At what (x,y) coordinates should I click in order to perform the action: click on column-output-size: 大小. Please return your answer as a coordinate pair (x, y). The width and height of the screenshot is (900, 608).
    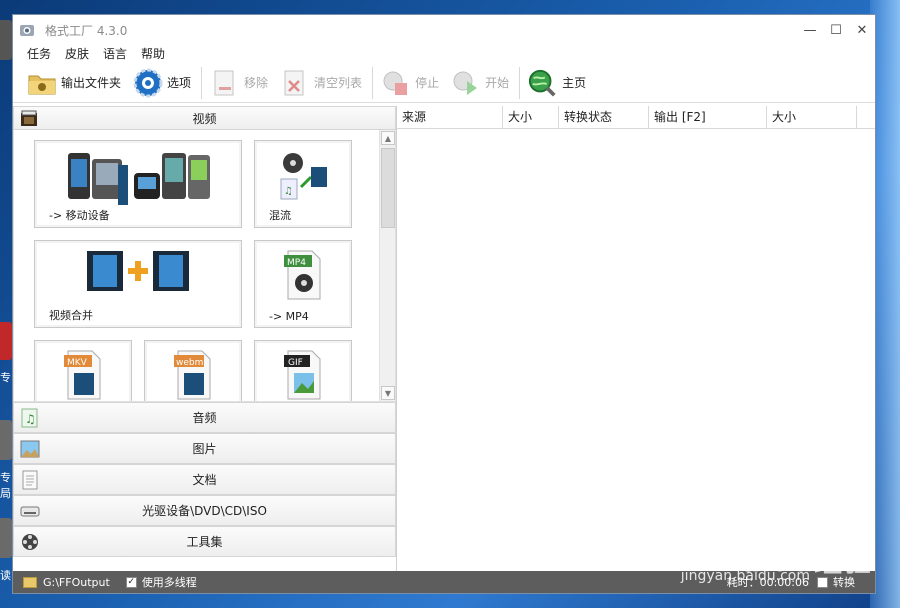
    Looking at the image, I should click on (812, 117).